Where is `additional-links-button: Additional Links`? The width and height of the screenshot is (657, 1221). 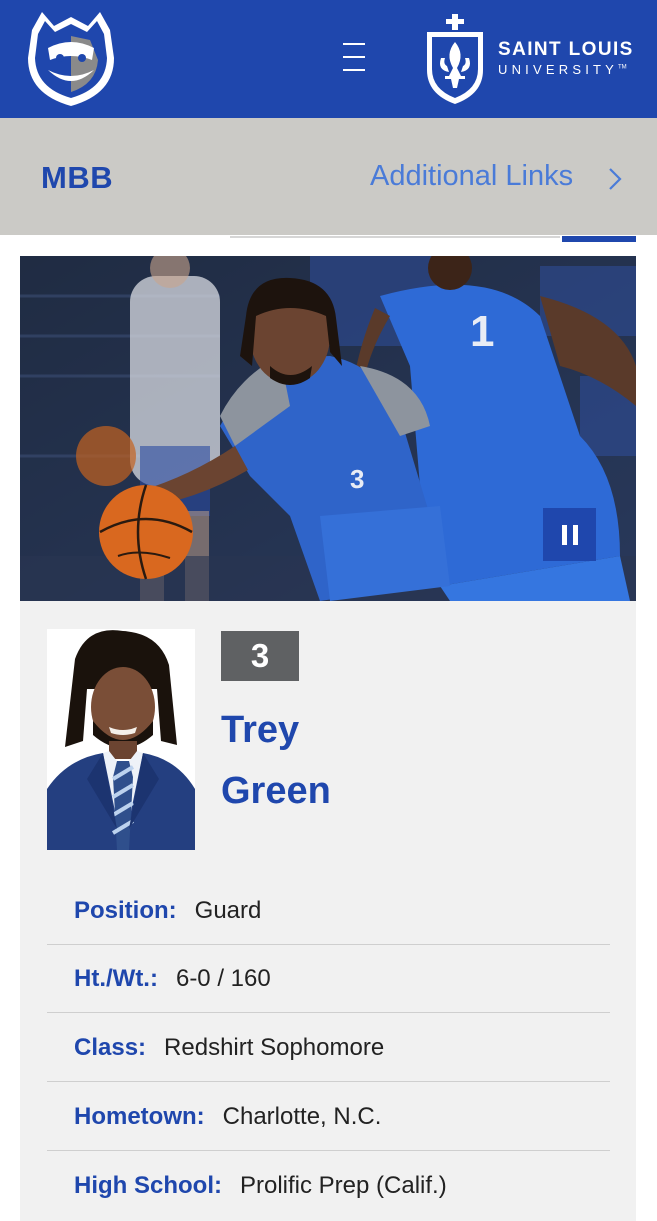 additional-links-button: Additional Links is located at coordinates (471, 176).